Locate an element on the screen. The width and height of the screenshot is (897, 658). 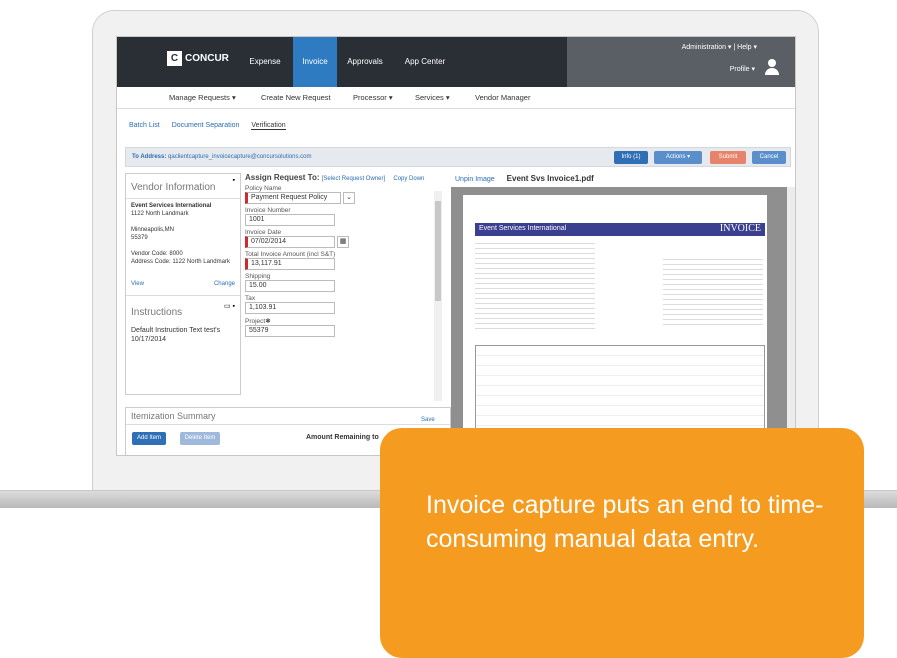
subnav-processor: Processor ▾ is located at coordinates (373, 97).